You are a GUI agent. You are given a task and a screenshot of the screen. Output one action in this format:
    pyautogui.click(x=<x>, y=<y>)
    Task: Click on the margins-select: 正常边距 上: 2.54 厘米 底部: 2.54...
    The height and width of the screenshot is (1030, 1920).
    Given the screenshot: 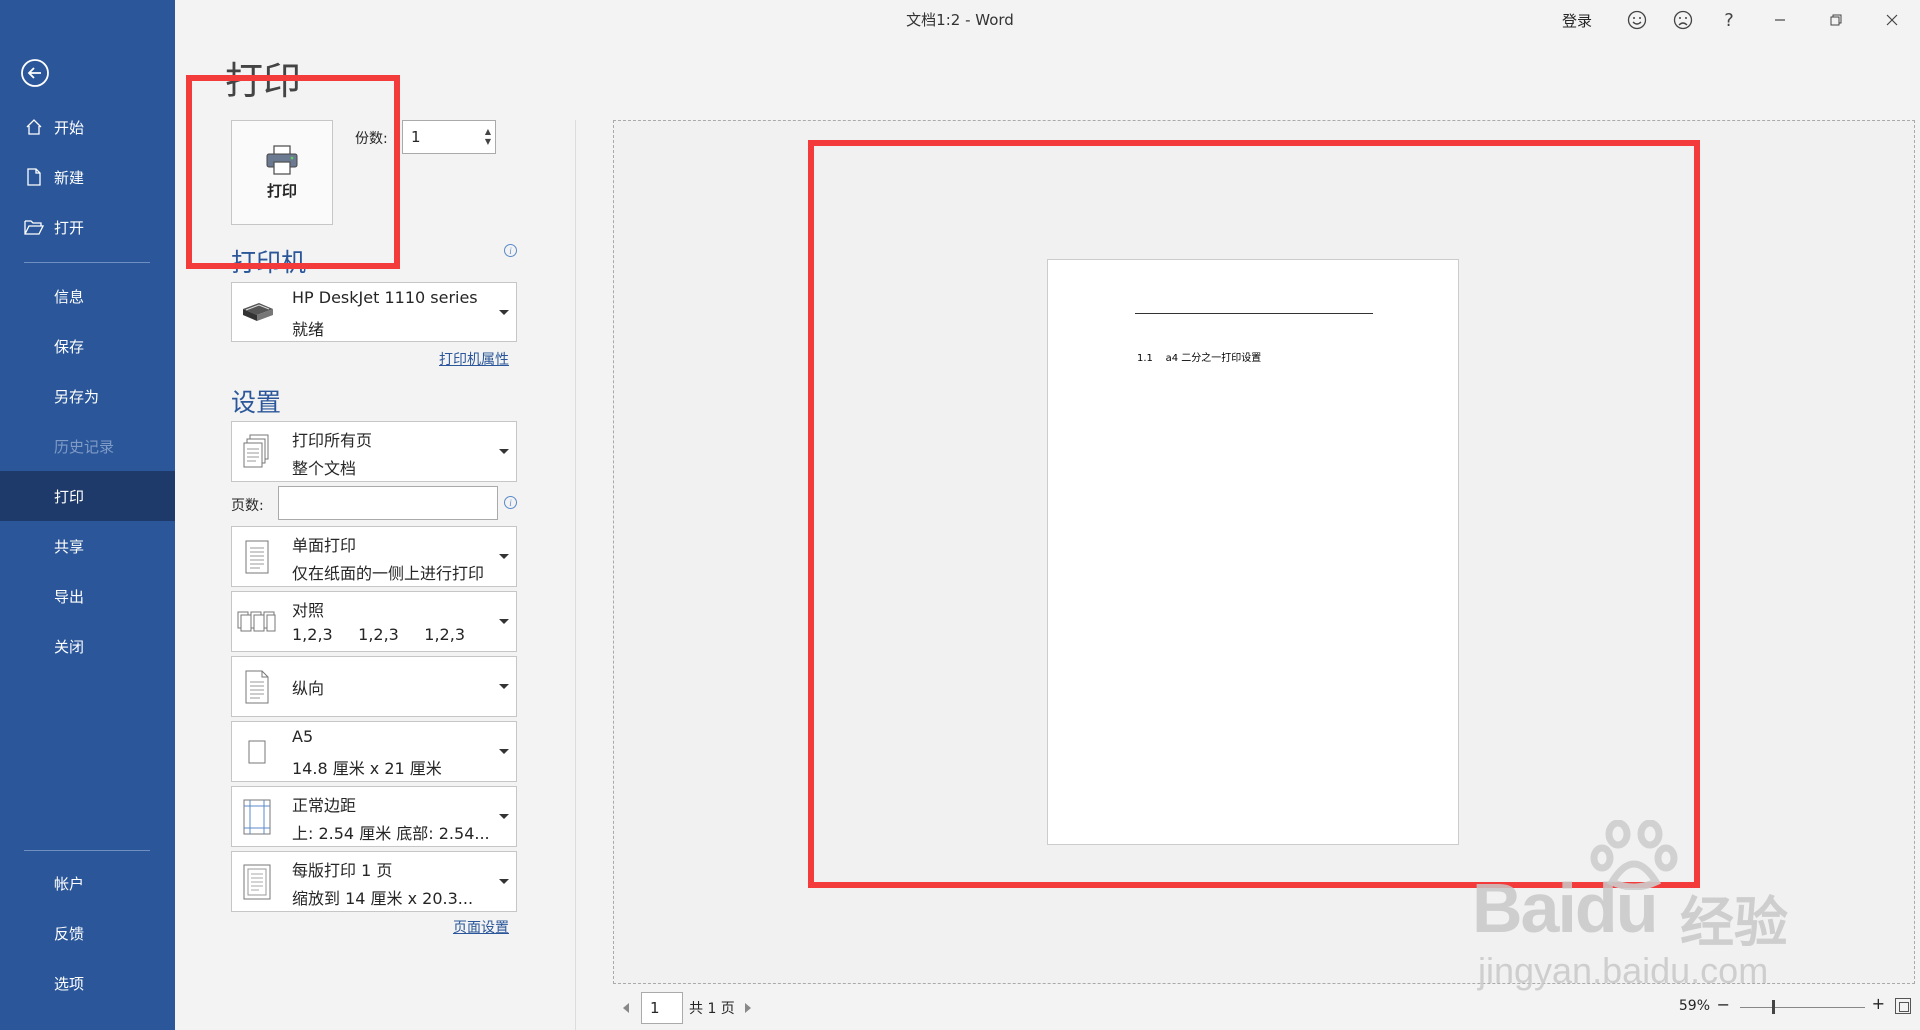 What is the action you would take?
    pyautogui.click(x=374, y=816)
    